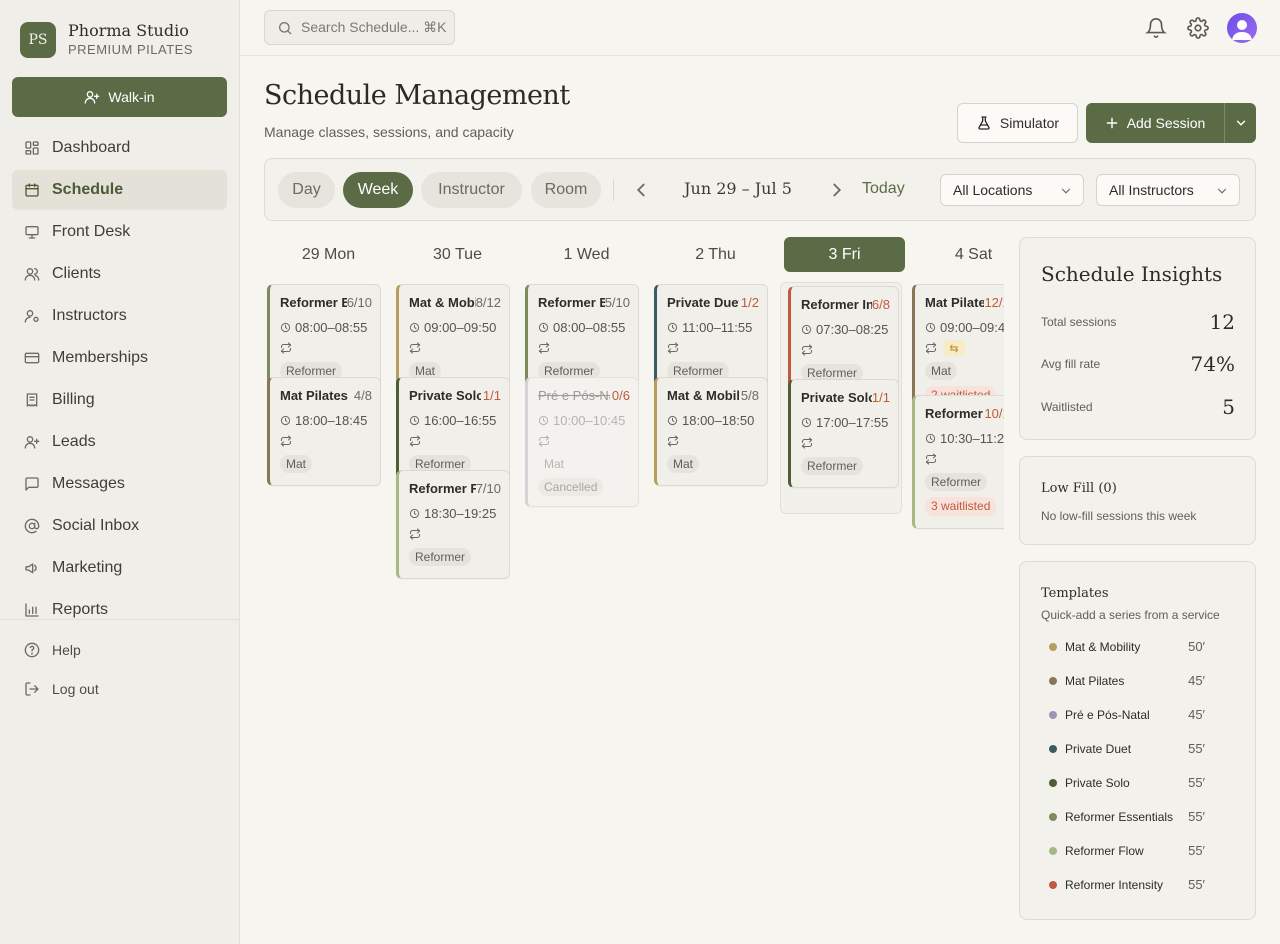  I want to click on sidebar-item-messages: Messages, so click(119, 484).